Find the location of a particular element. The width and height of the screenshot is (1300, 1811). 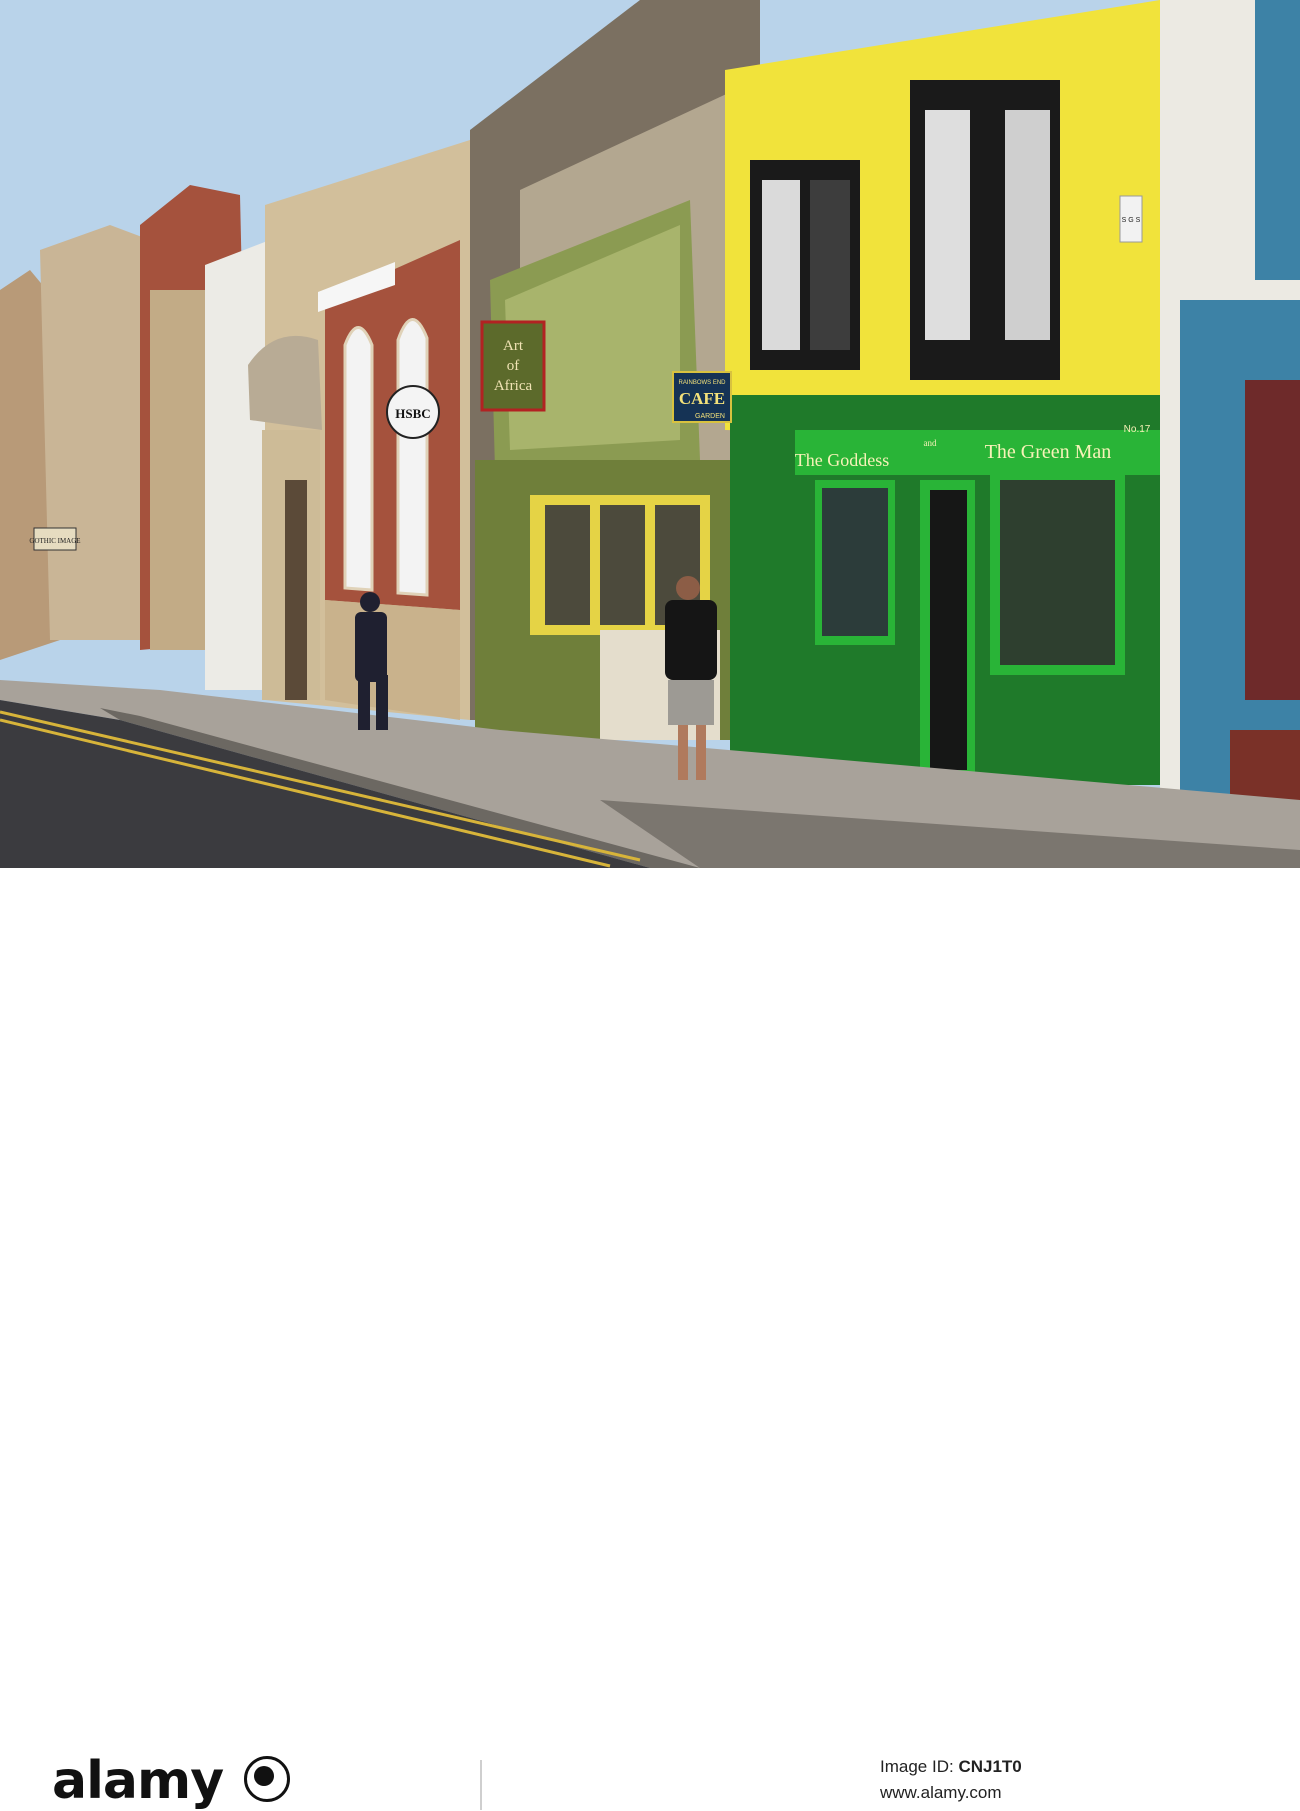

svg-text: GARDEN is located at coordinates (710, 416).